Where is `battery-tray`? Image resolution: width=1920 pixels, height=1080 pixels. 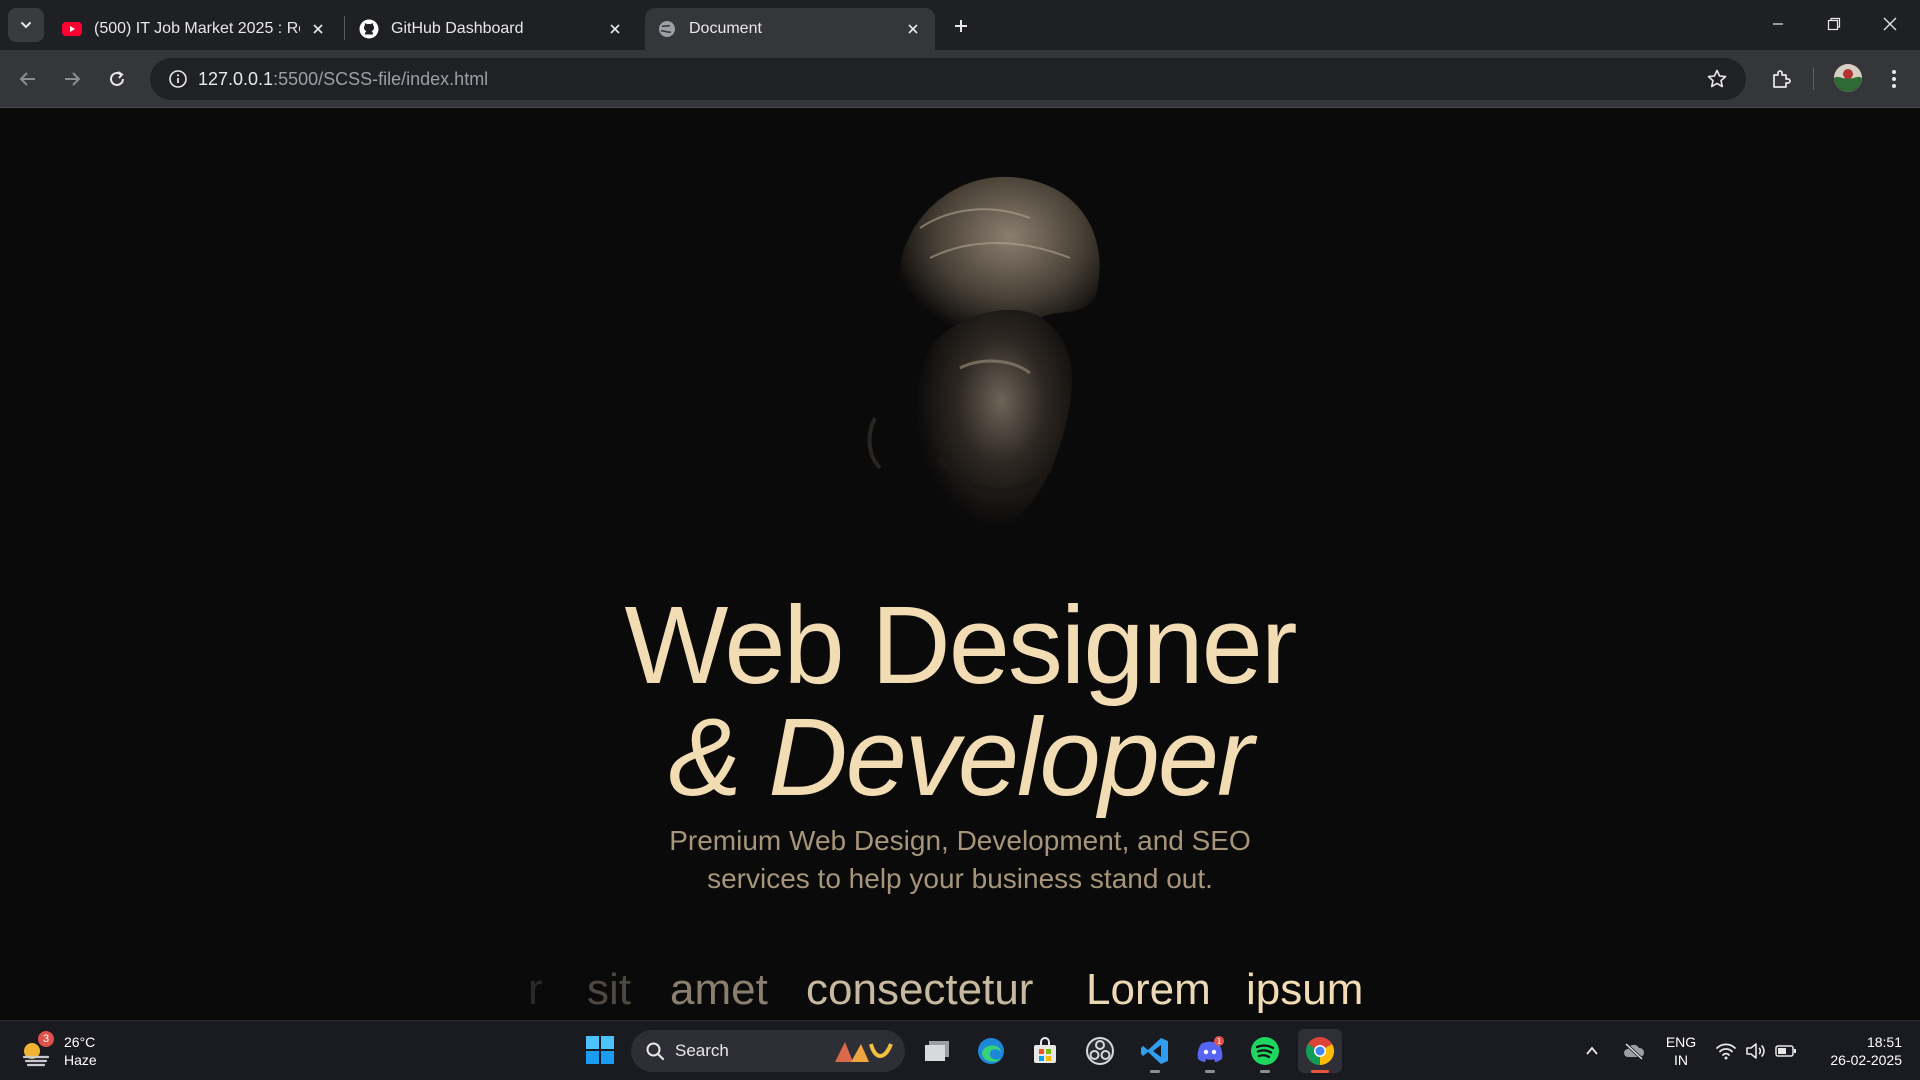
battery-tray is located at coordinates (1786, 1051).